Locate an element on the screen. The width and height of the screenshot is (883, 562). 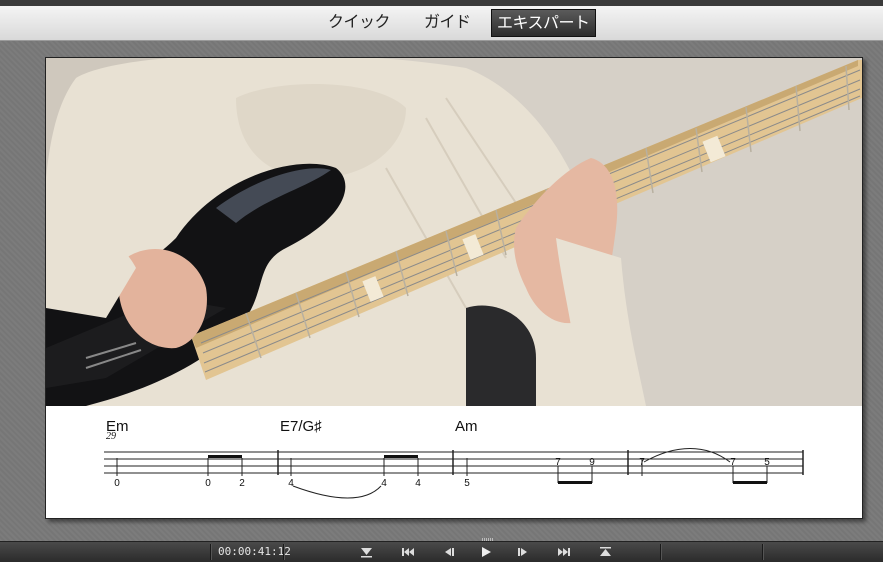
mode-tab-bar: クイック ガイド エキスパート is located at coordinates (441, 23).